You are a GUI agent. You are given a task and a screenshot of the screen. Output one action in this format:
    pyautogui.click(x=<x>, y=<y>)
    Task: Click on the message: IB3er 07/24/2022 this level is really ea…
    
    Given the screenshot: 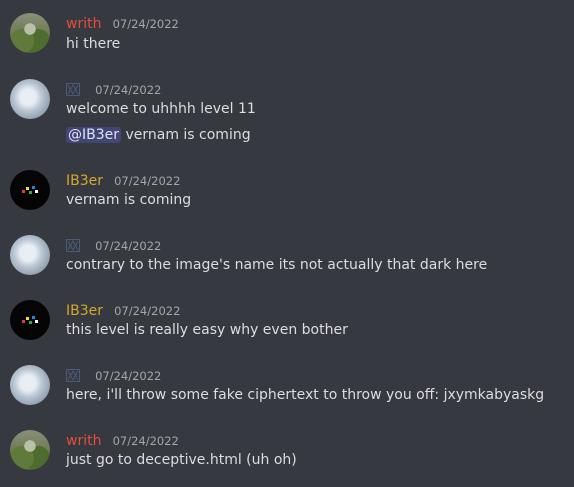 What is the action you would take?
    pyautogui.click(x=287, y=325)
    